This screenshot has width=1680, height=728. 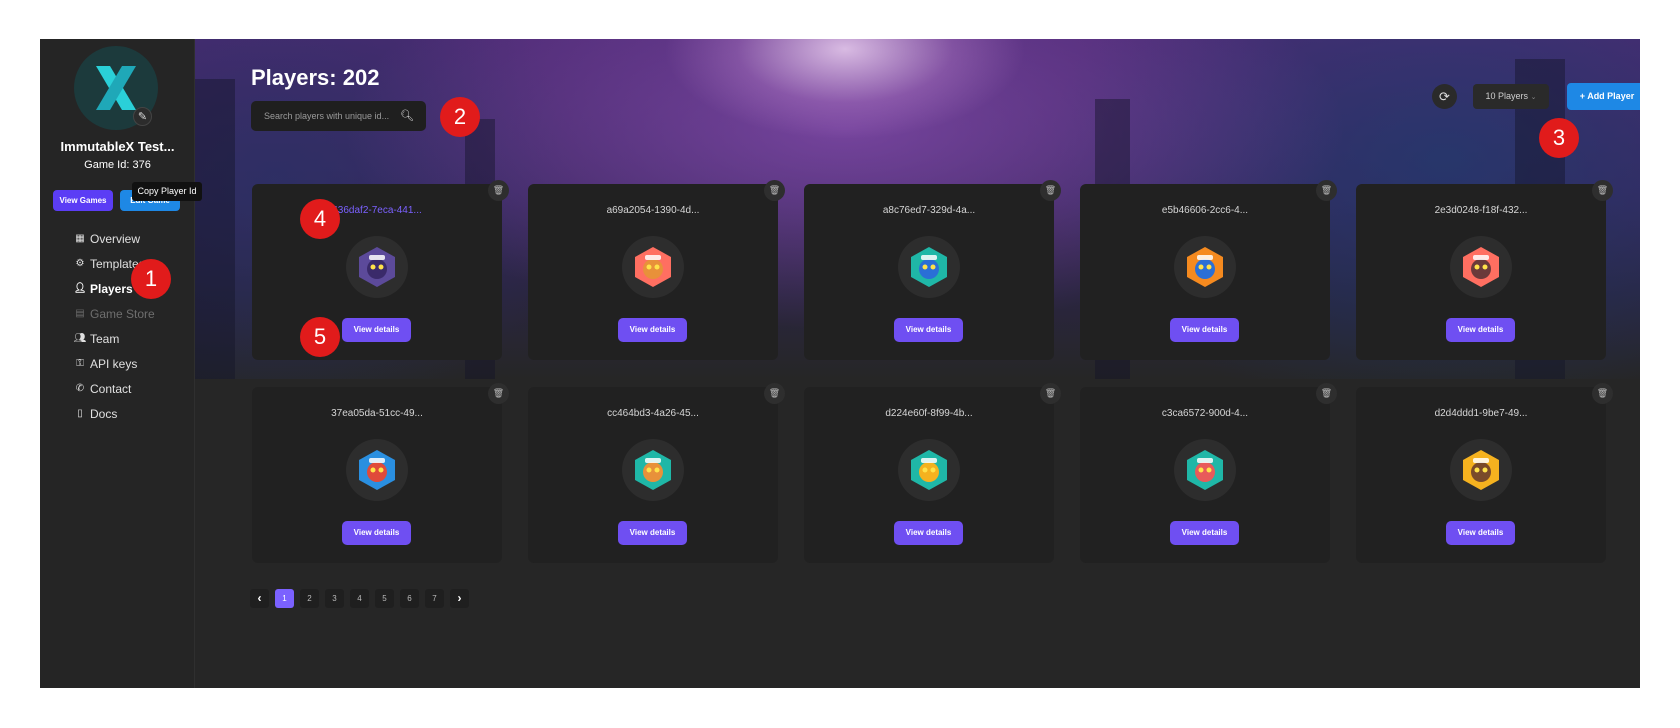 I want to click on sidebar-item-label: Team, so click(x=105, y=338).